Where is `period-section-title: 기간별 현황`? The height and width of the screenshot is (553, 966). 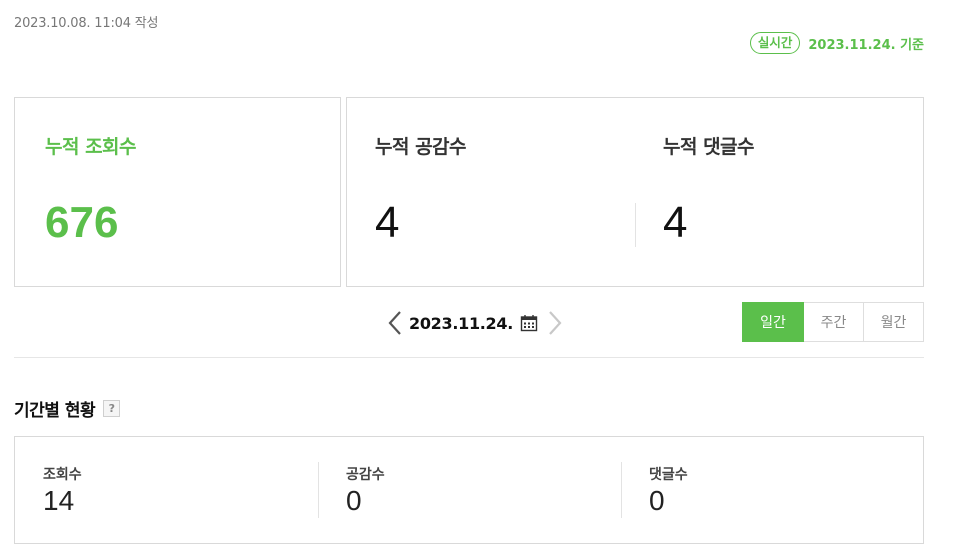
period-section-title: 기간별 현황 is located at coordinates (55, 411).